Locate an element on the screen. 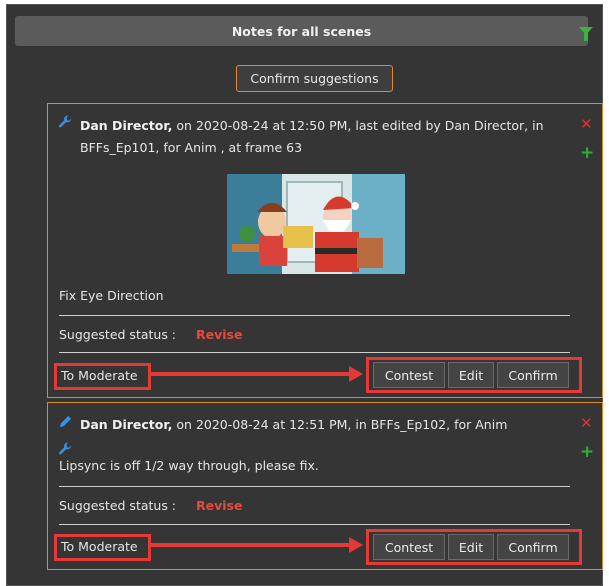 This screenshot has width=609, height=586. note-thumbnail-image is located at coordinates (316, 224).